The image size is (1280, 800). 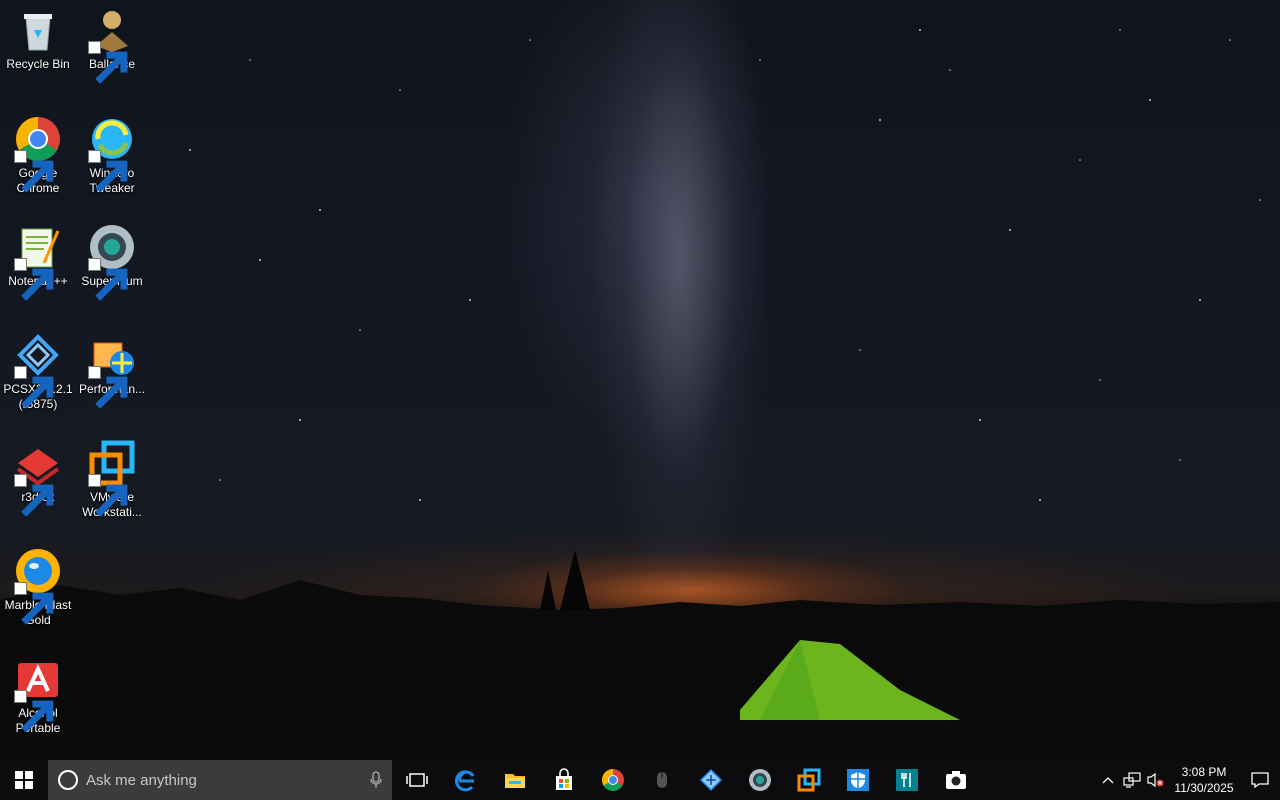 I want to click on windows-logo-icon, so click(x=24, y=780).